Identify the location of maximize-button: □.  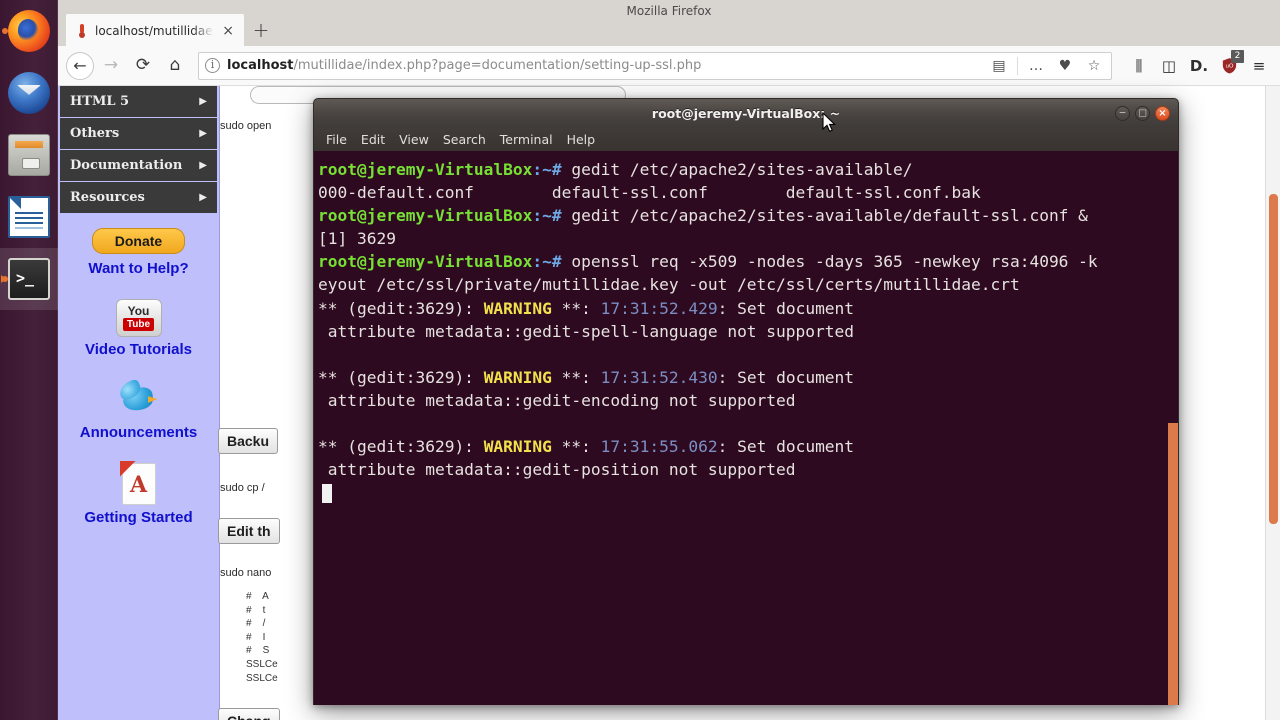
(1142, 113).